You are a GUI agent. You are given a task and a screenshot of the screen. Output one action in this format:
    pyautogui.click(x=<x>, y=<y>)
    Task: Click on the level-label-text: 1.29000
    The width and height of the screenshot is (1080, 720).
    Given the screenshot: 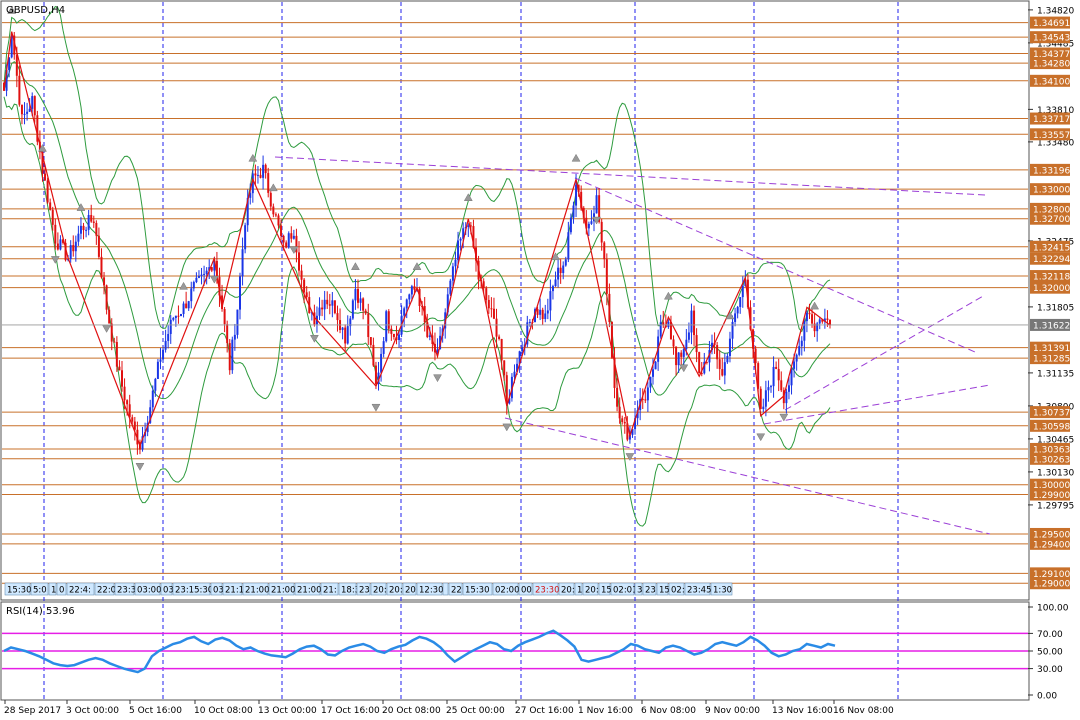 What is the action you would take?
    pyautogui.click(x=1051, y=585)
    